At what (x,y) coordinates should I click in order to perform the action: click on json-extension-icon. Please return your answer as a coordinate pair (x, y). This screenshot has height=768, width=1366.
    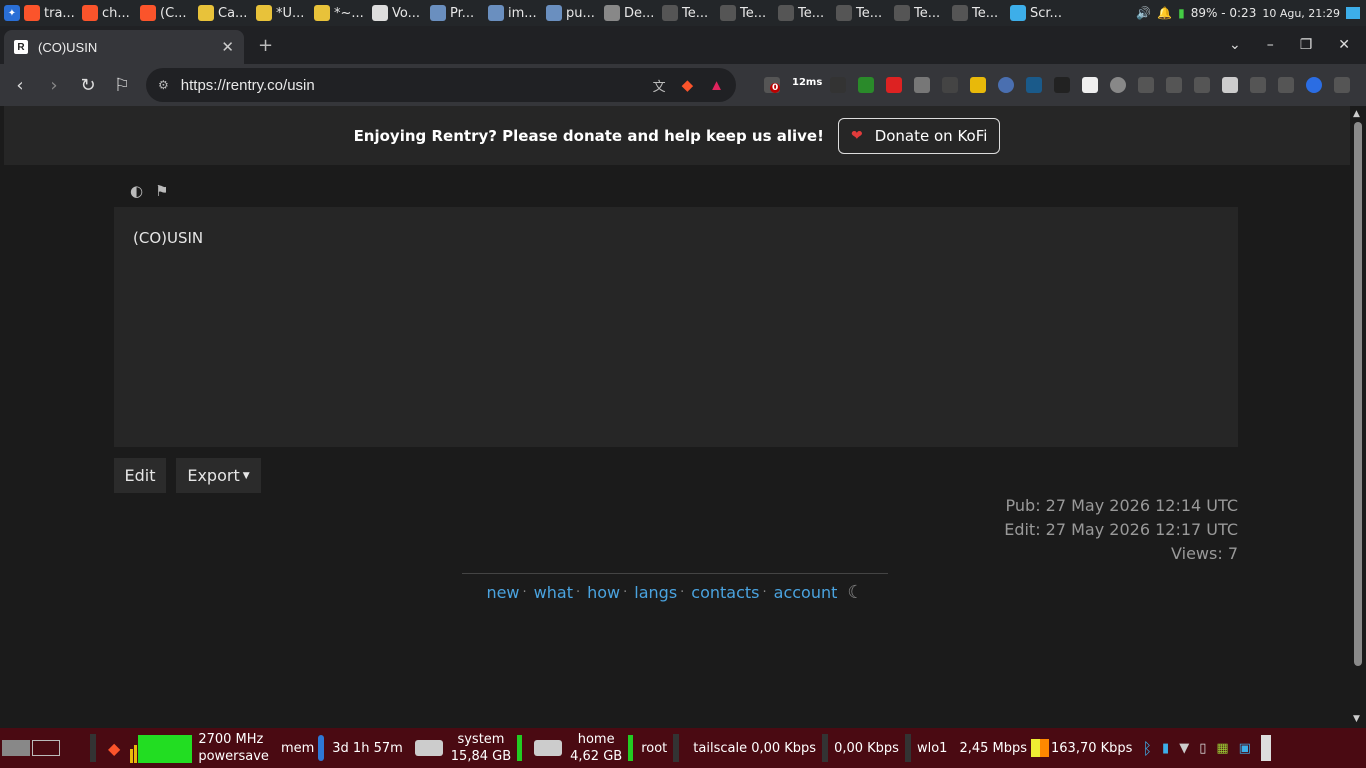
    Looking at the image, I should click on (838, 85).